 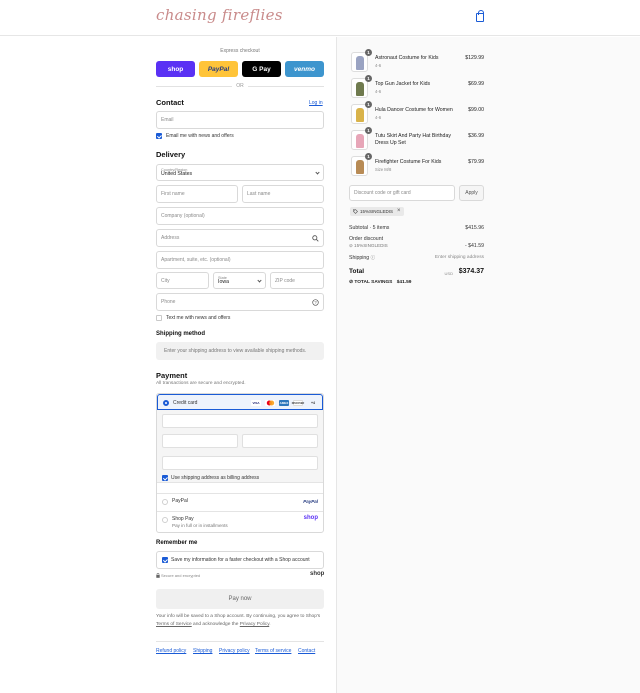 What do you see at coordinates (304, 69) in the screenshot?
I see `venmo-button: venmo` at bounding box center [304, 69].